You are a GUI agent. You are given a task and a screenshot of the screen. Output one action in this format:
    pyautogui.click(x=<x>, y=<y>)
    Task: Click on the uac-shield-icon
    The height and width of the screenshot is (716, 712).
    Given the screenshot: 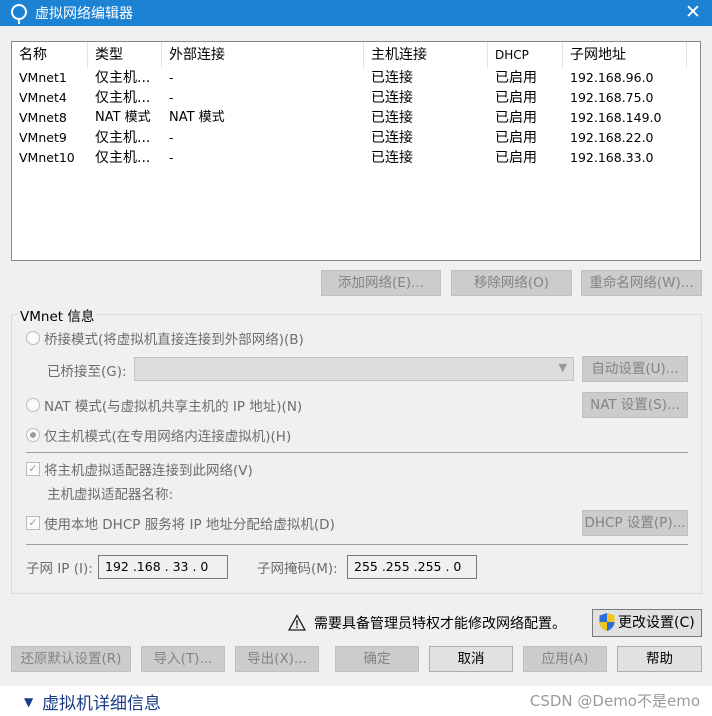 What is the action you would take?
    pyautogui.click(x=607, y=622)
    